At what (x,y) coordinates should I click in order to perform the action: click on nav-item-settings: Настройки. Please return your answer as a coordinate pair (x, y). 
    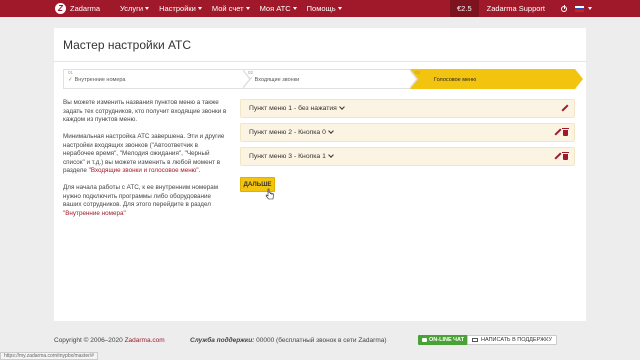
    Looking at the image, I should click on (180, 8).